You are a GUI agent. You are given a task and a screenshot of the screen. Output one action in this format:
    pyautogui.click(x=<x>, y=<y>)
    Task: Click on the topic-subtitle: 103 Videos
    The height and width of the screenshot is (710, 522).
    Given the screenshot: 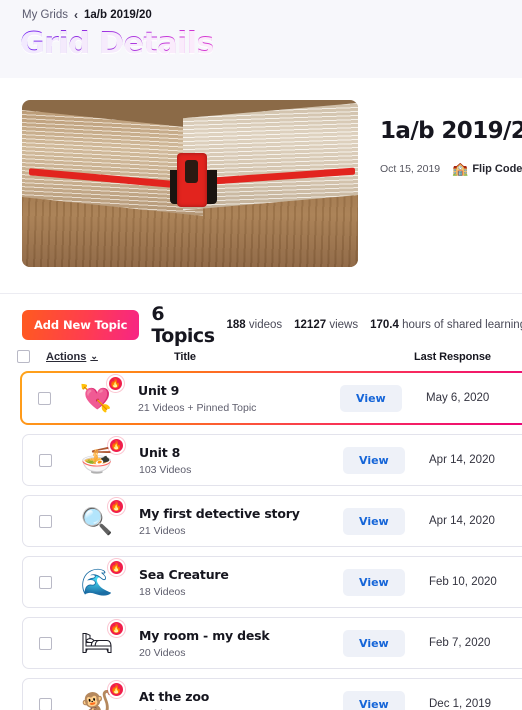 What is the action you would take?
    pyautogui.click(x=165, y=469)
    